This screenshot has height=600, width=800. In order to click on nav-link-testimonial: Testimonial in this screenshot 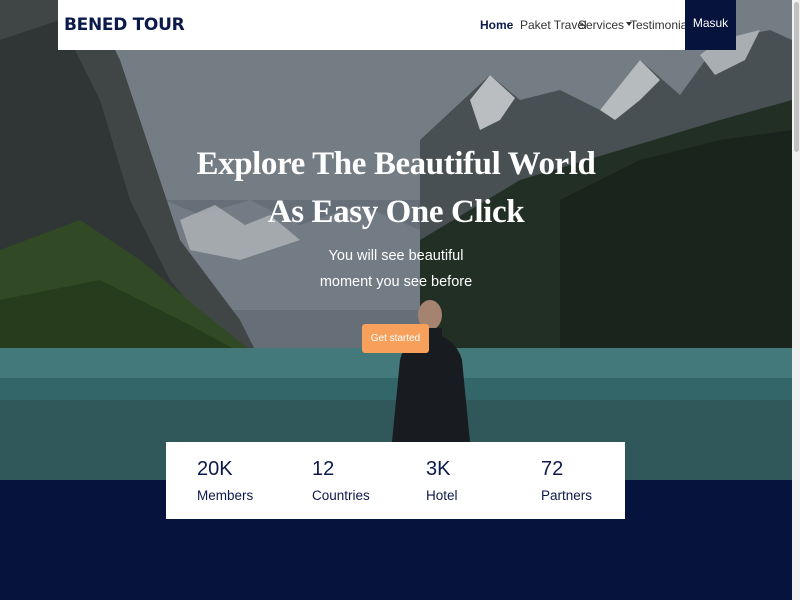, I will do `click(660, 25)`.